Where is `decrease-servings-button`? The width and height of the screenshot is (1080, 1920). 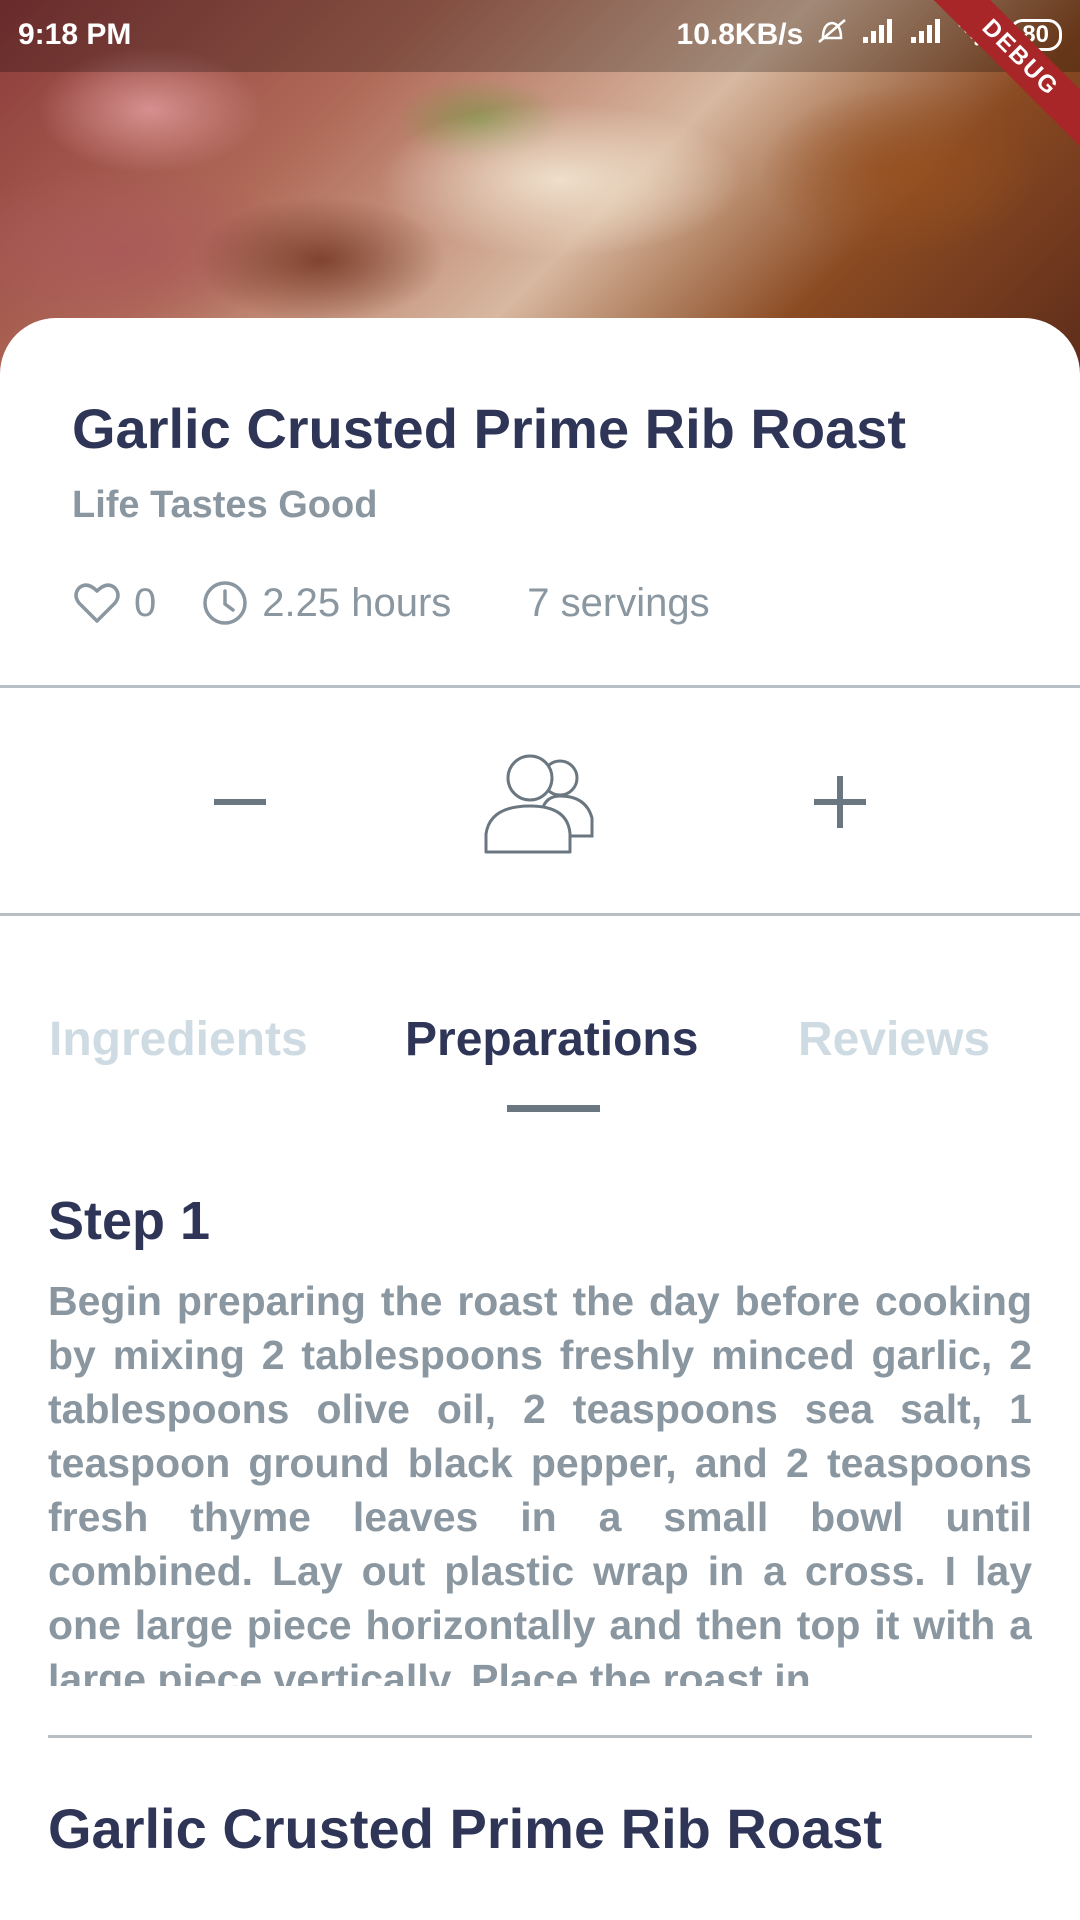 decrease-servings-button is located at coordinates (240, 806).